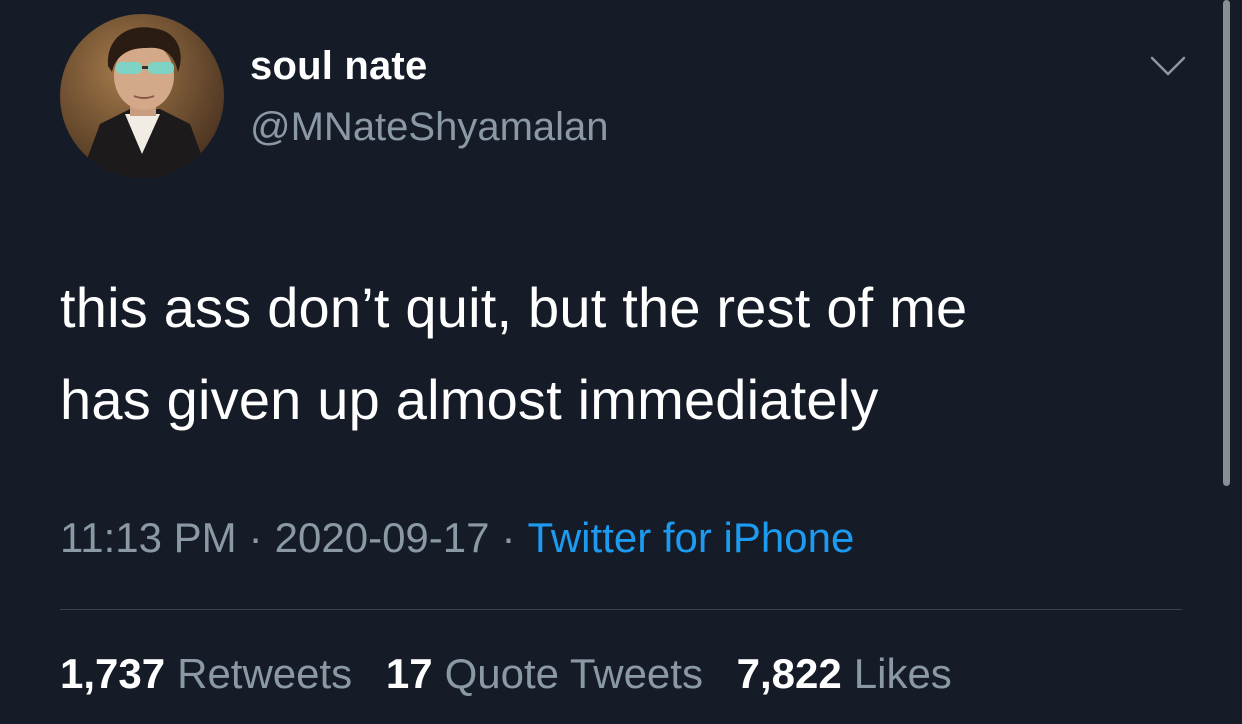  I want to click on retweets-label: Retweets, so click(265, 673).